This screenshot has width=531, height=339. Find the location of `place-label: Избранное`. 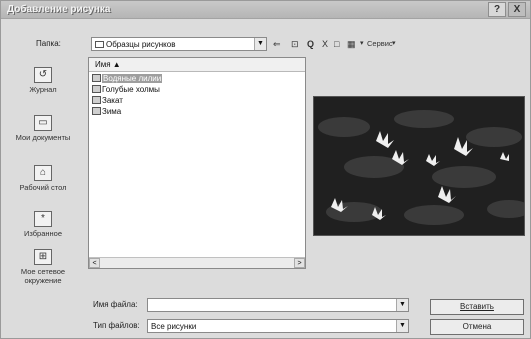

place-label: Избранное is located at coordinates (42, 233).